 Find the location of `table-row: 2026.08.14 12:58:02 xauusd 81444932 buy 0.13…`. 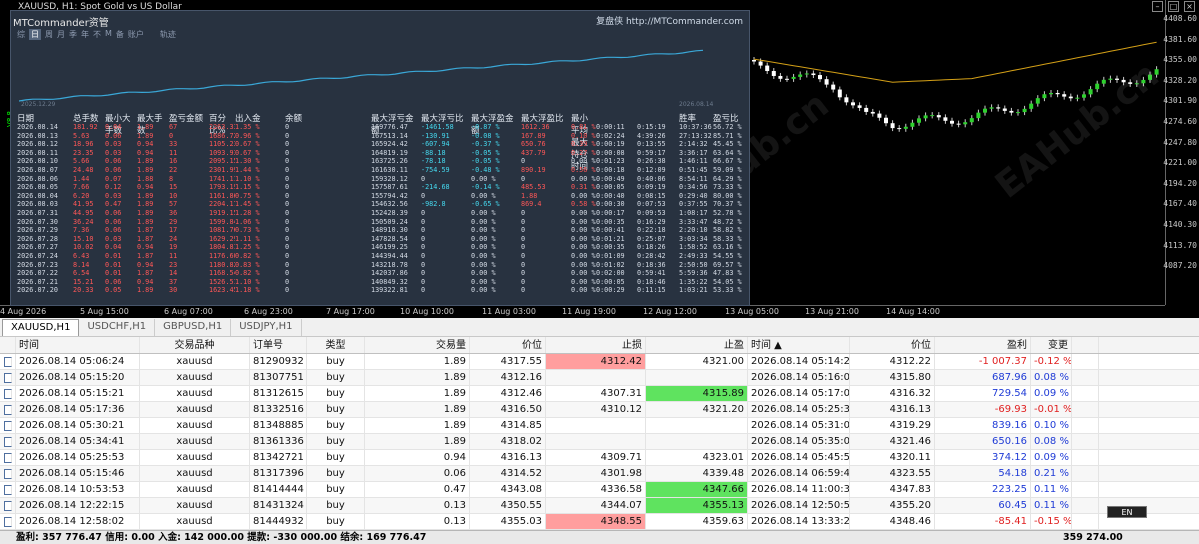

table-row: 2026.08.14 12:58:02 xauusd 81444932 buy 0.13… is located at coordinates (599, 522).